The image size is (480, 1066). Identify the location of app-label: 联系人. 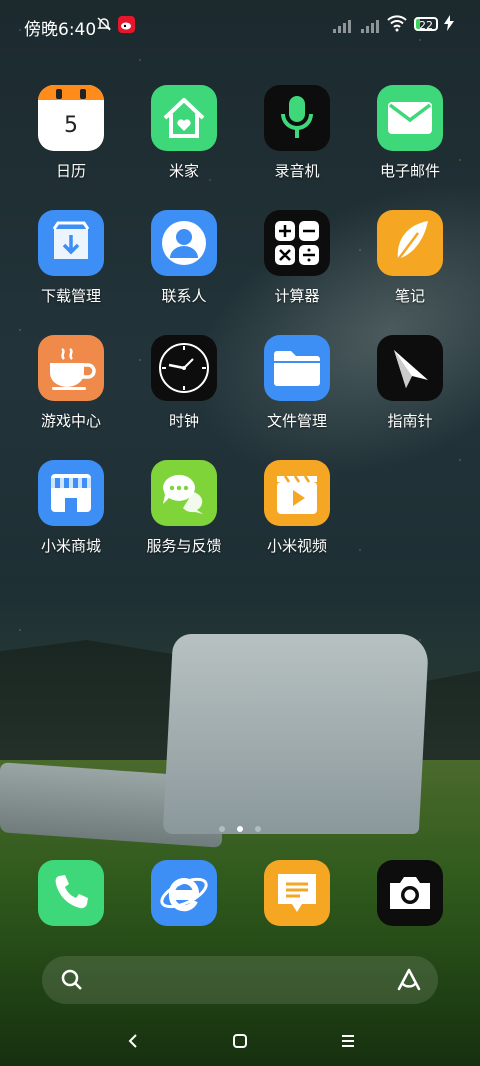
(184, 296).